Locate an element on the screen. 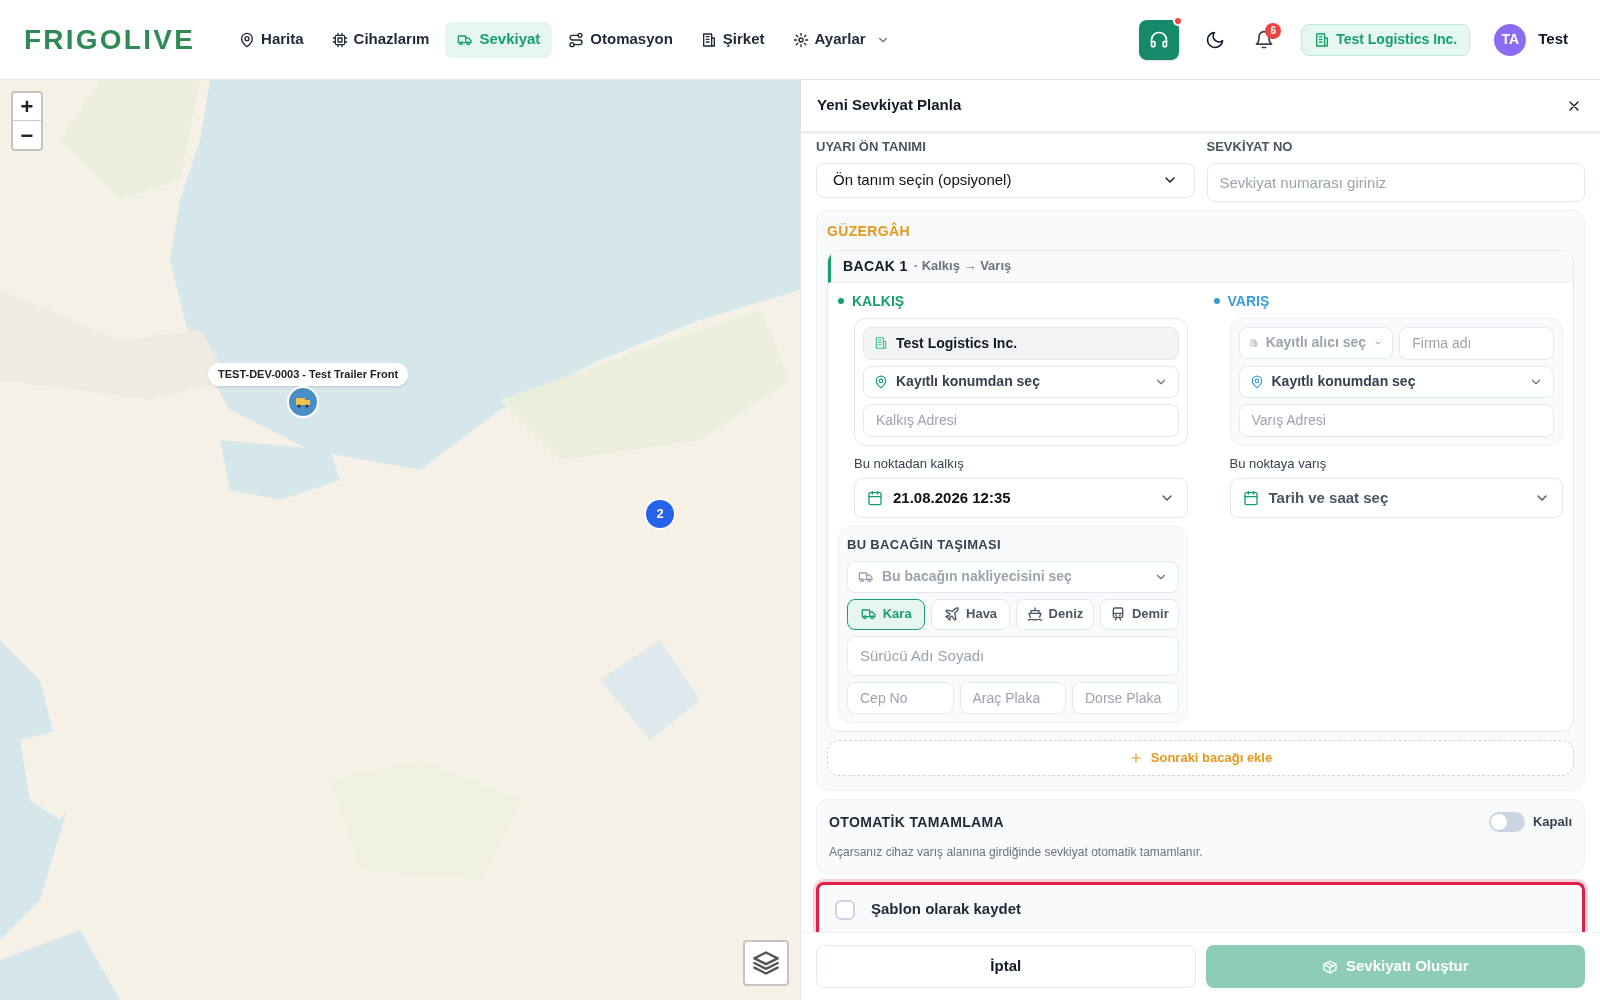  section-title: BU BACAĞIN TAŞIMASI is located at coordinates (924, 545).